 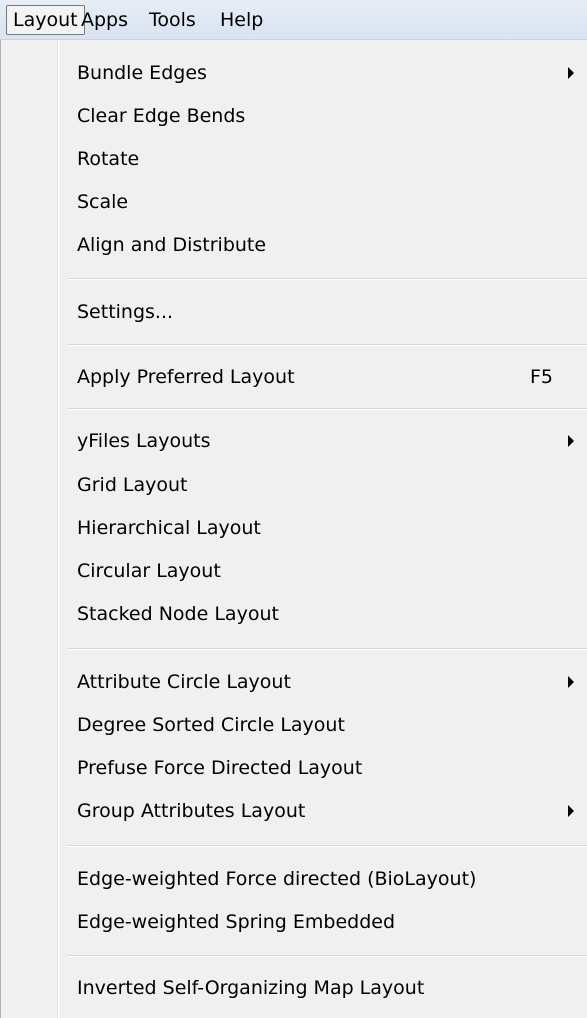 What do you see at coordinates (142, 73) in the screenshot?
I see `menu-item-label: Bundle Edges` at bounding box center [142, 73].